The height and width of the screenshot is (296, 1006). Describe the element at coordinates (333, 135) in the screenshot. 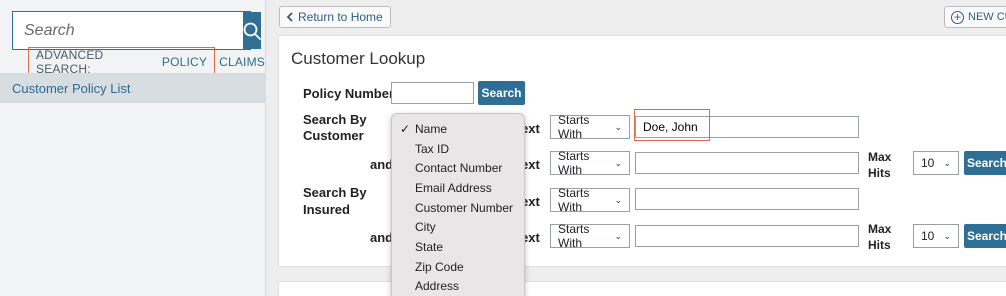

I see `search-by-customer-label-2: Customer` at that location.